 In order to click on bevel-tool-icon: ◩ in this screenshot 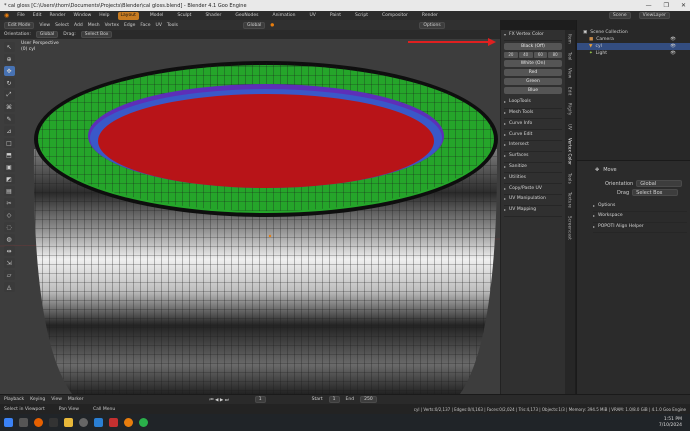, I will do `click(9, 179)`.